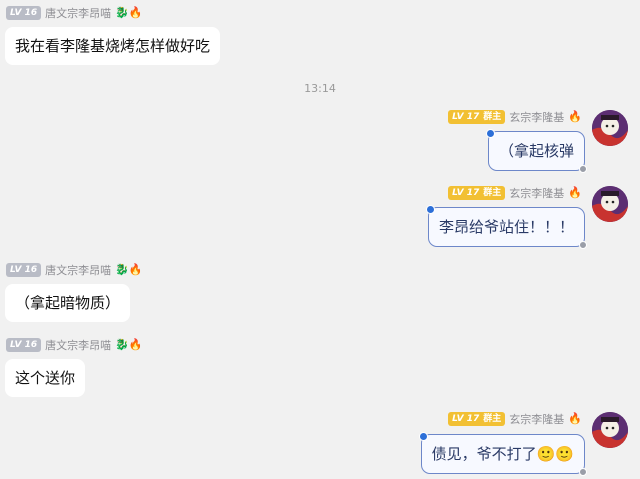  I want to click on message-text: （拿起核弹, so click(536, 151).